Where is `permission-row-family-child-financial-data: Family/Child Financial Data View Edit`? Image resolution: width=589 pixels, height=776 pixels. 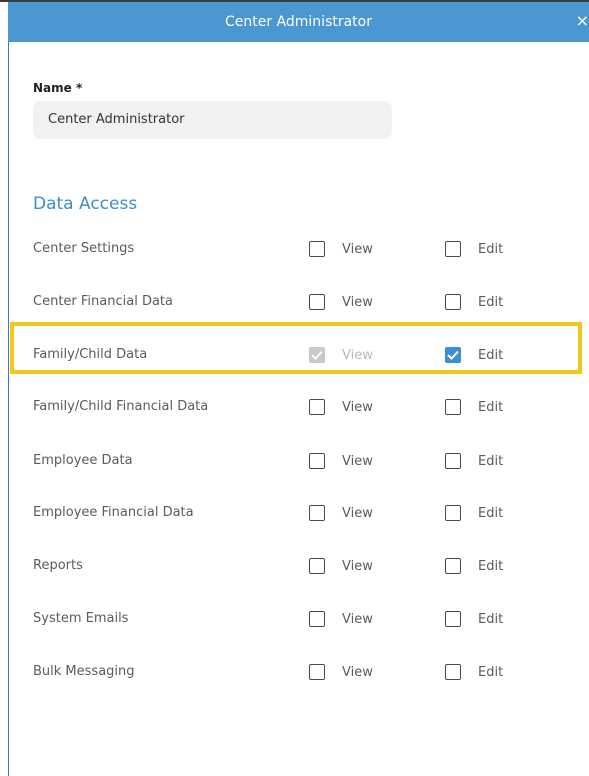 permission-row-family-child-financial-data: Family/Child Financial Data View Edit is located at coordinates (299, 407).